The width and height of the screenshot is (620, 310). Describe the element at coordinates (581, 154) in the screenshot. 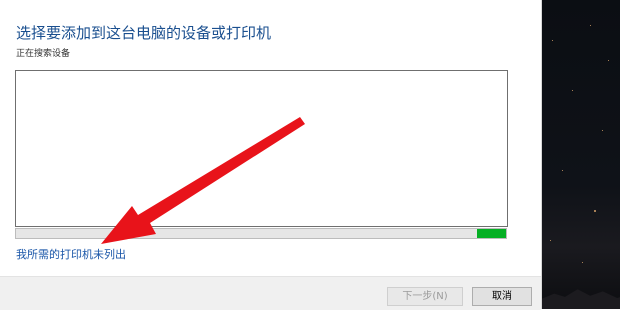

I see `desktop-background` at that location.